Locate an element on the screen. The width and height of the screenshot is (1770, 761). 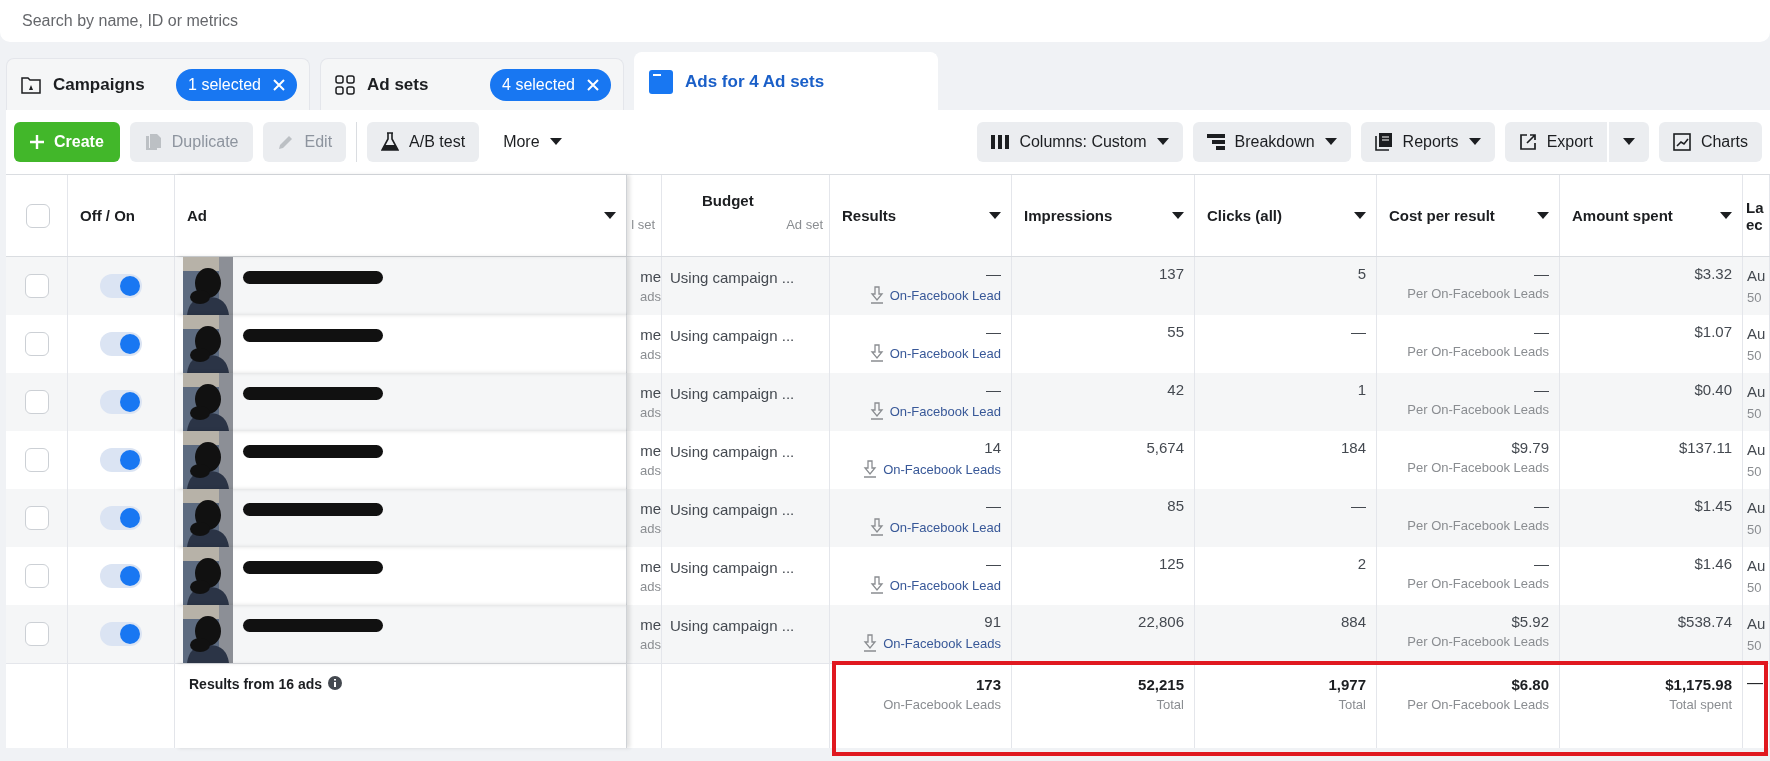
table-cell: 884 is located at coordinates (1353, 621).